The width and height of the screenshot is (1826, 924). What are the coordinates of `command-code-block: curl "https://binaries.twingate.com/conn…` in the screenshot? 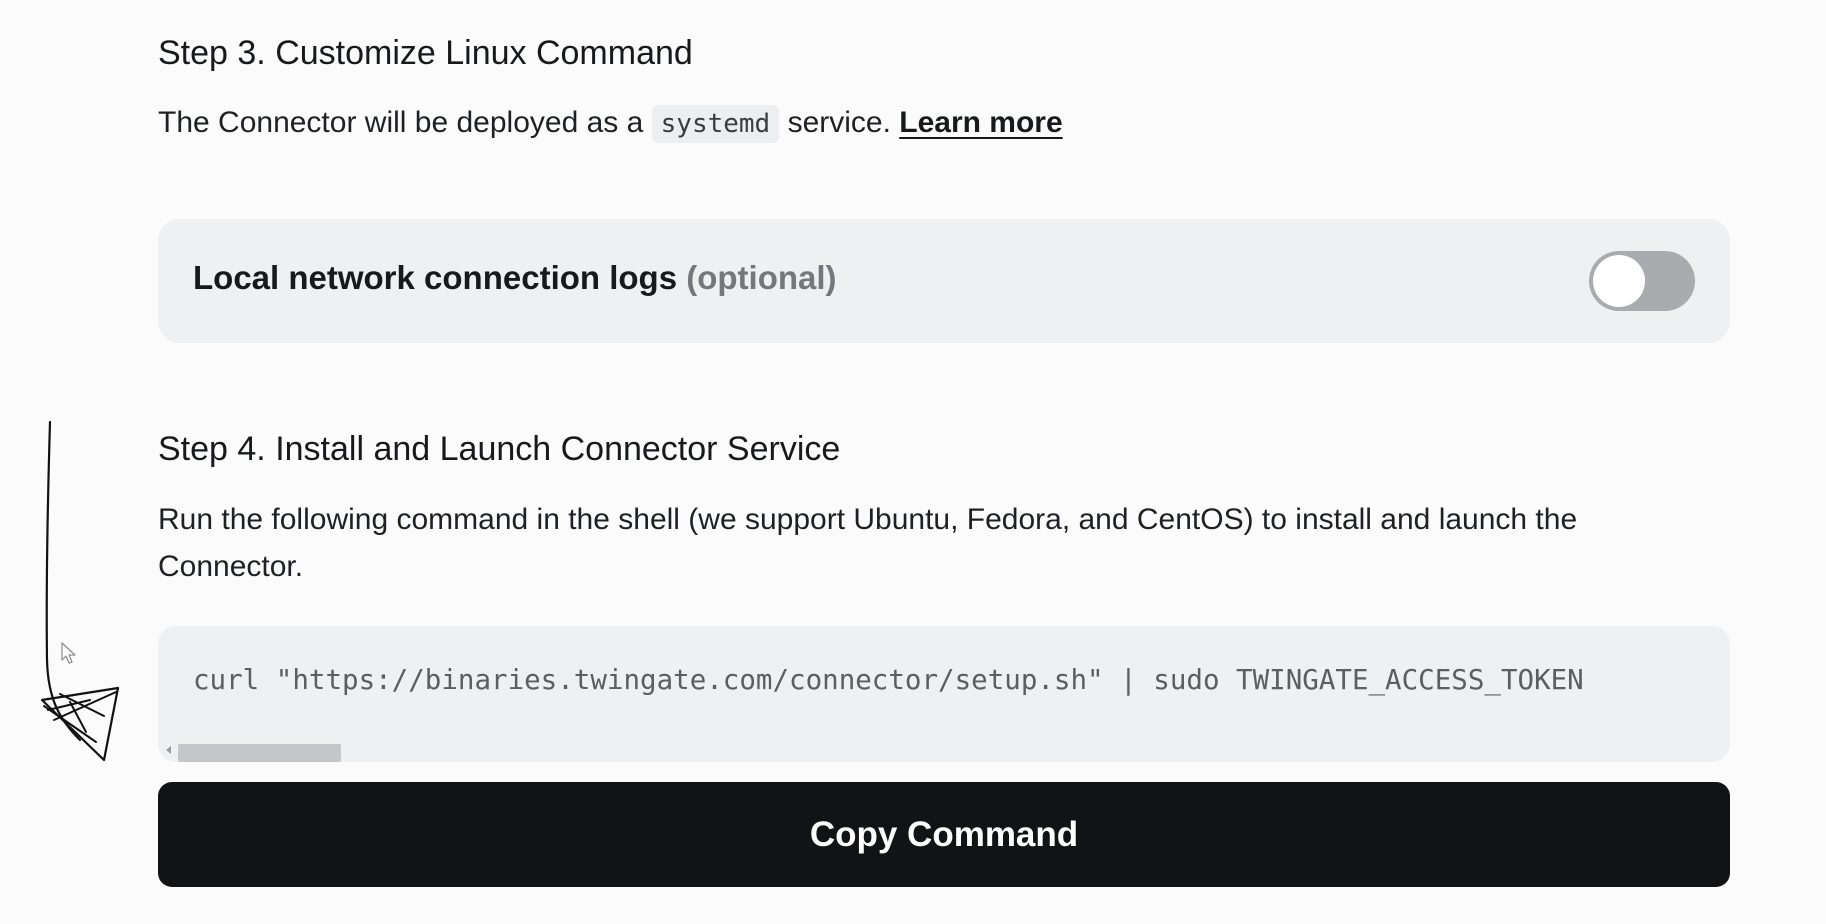 It's located at (944, 694).